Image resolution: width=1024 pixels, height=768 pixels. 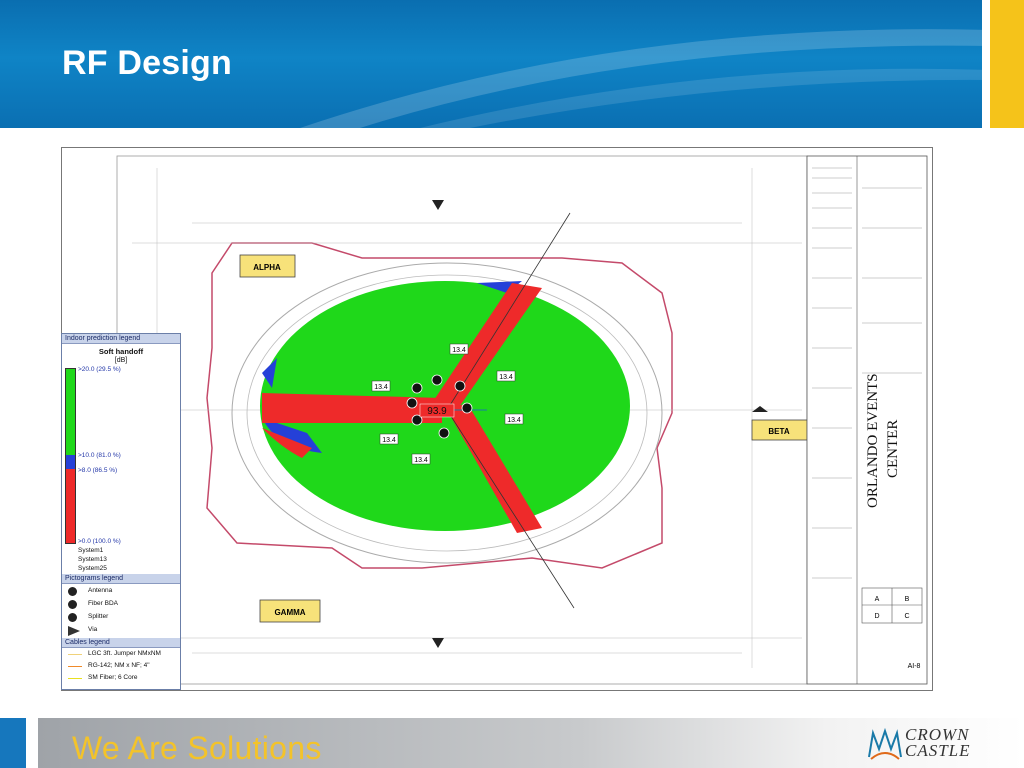 I want to click on svg-text: D, so click(x=876, y=616).